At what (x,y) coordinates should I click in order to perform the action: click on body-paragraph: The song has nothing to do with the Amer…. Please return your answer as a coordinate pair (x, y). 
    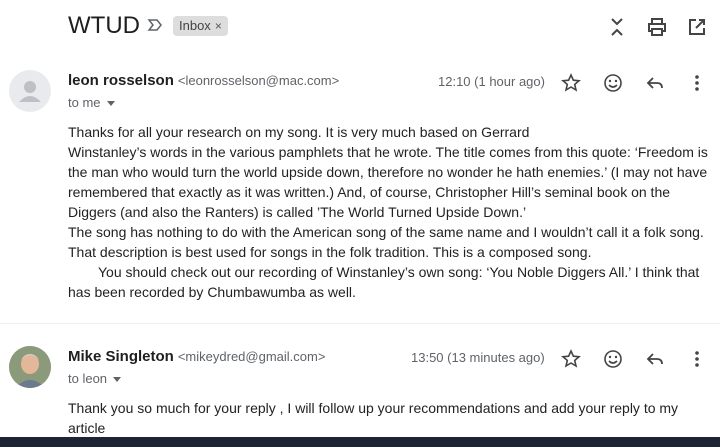
    Looking at the image, I should click on (386, 242).